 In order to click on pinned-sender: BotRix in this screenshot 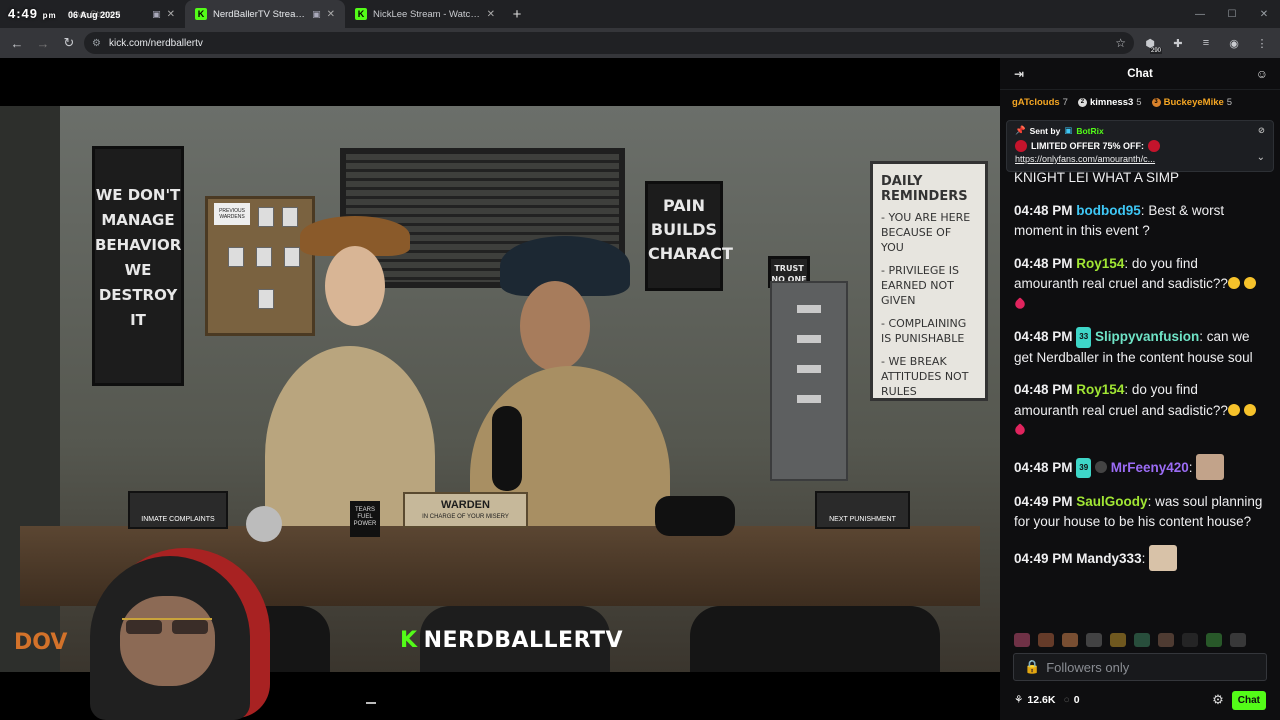, I will do `click(1089, 131)`.